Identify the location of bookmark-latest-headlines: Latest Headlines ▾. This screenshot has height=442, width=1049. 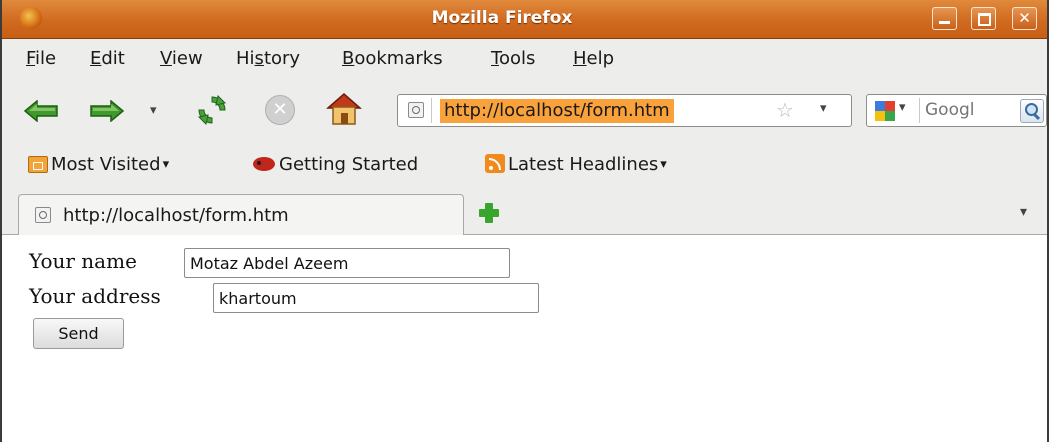
(576, 164).